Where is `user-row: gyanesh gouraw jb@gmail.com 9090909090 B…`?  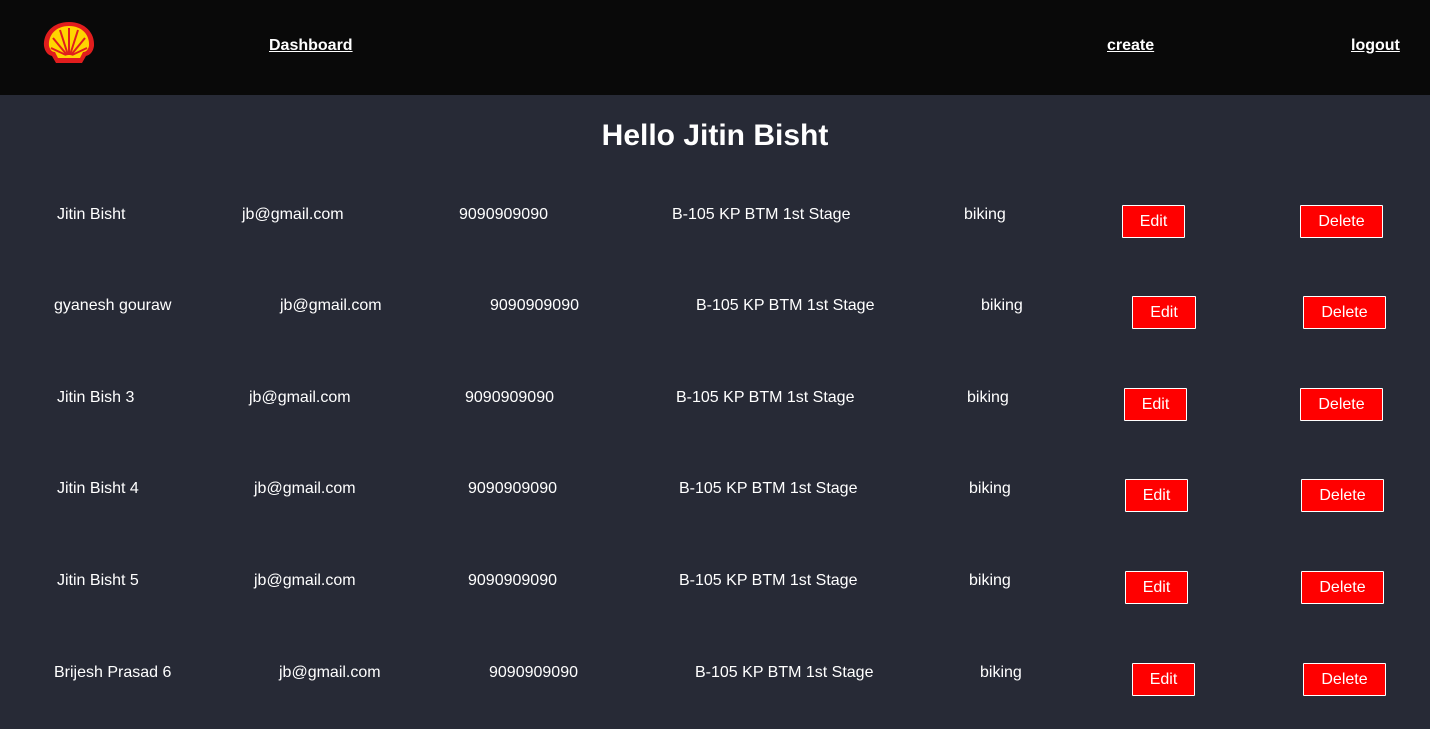
user-row: gyanesh gouraw jb@gmail.com 9090909090 B… is located at coordinates (715, 316).